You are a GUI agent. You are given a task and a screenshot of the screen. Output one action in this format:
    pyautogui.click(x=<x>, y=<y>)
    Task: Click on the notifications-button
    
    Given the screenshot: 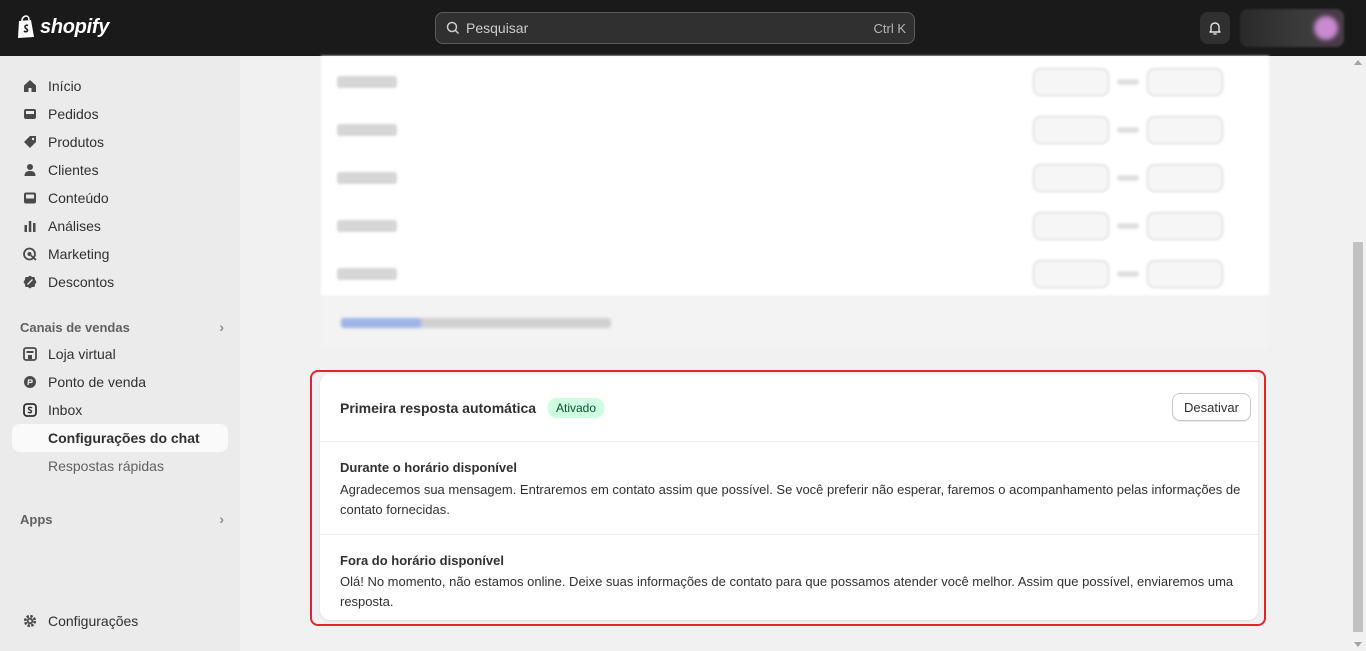 What is the action you would take?
    pyautogui.click(x=1215, y=28)
    